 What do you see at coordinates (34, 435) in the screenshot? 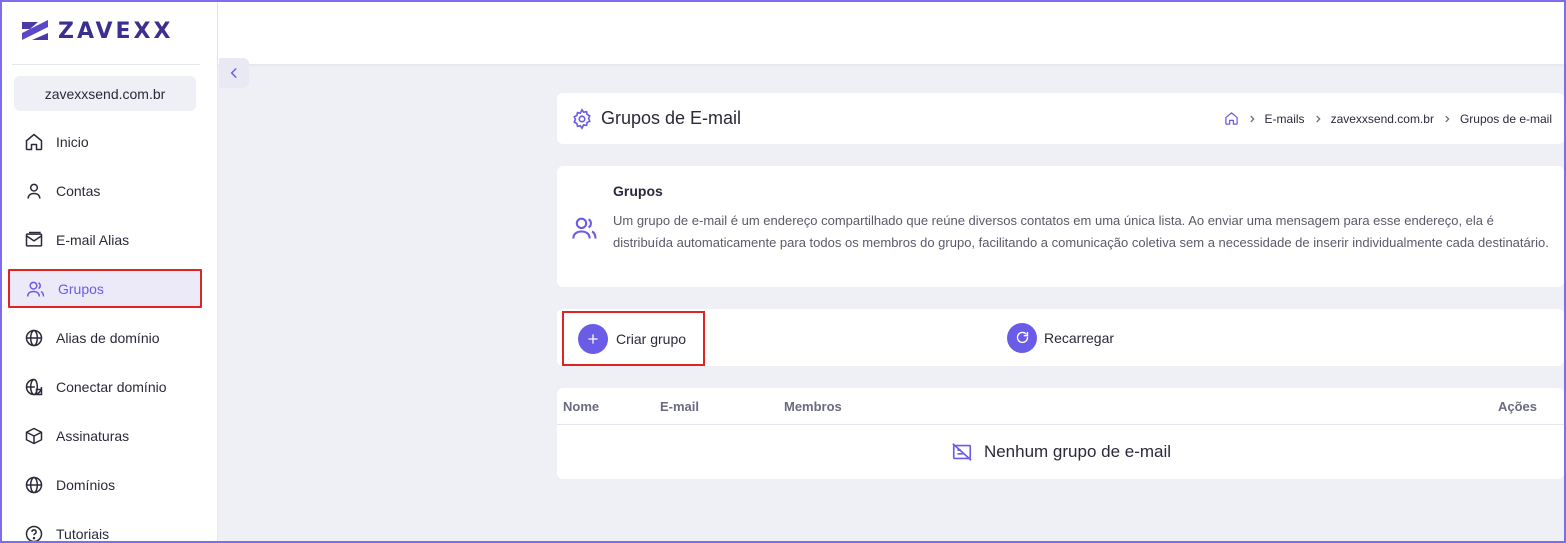
I see `box-icon` at bounding box center [34, 435].